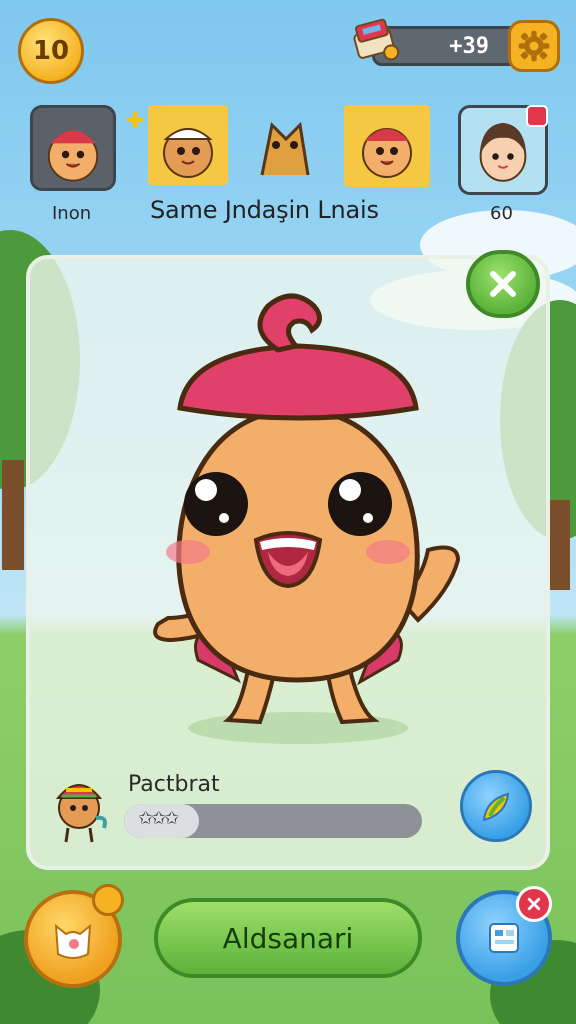  What do you see at coordinates (537, 116) in the screenshot?
I see `slot-notification-badge` at bounding box center [537, 116].